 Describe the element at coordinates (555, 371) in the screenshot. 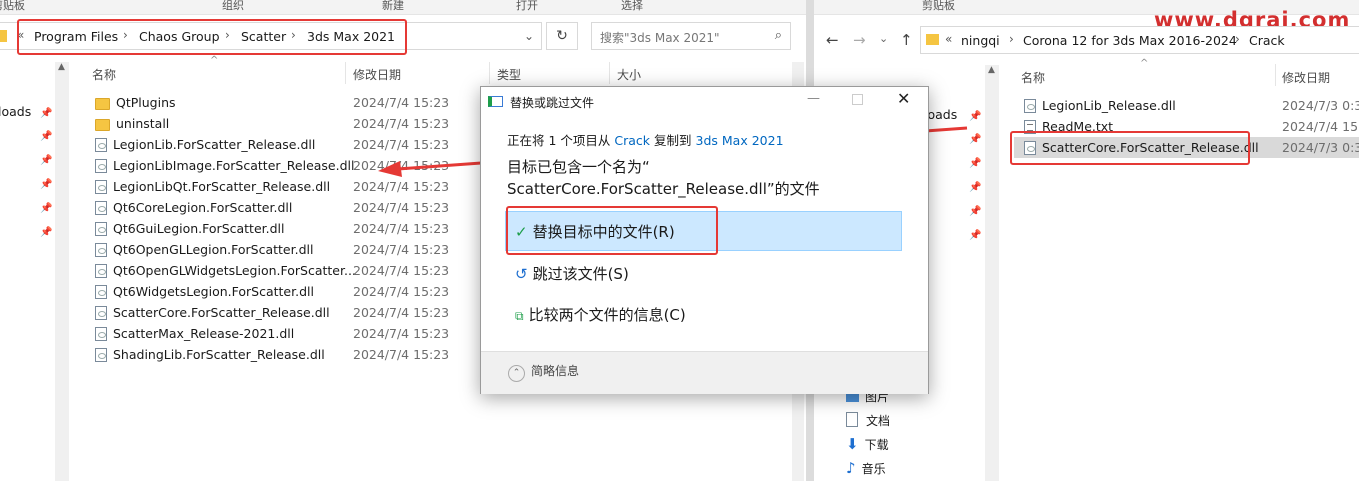

I see `details-label: 简略信息` at that location.